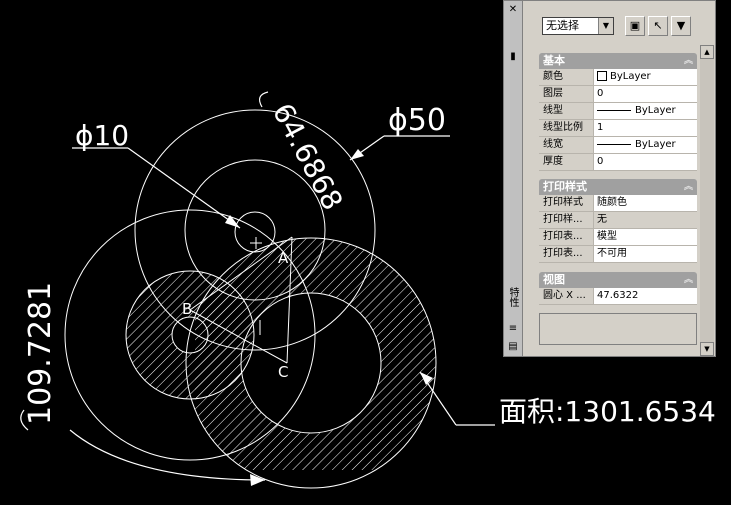 The height and width of the screenshot is (505, 731). Describe the element at coordinates (630, 76) in the screenshot. I see `property-value-text: ByLayer` at that location.